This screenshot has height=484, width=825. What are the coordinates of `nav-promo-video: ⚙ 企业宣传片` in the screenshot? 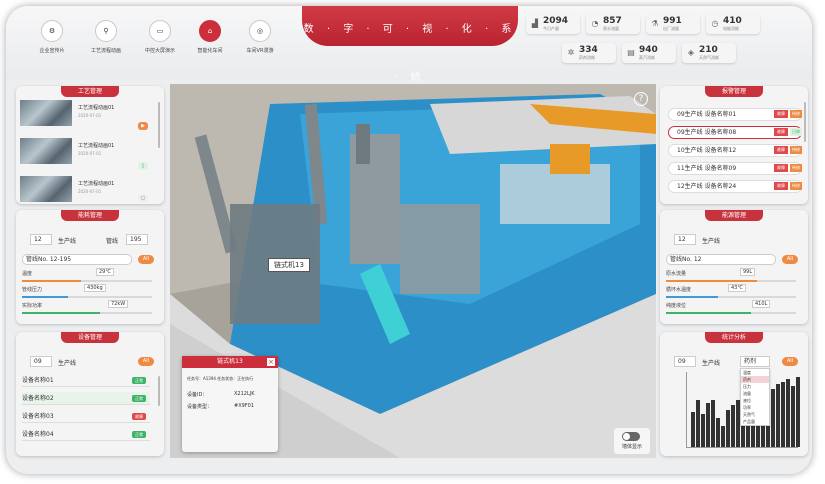 It's located at (52, 37).